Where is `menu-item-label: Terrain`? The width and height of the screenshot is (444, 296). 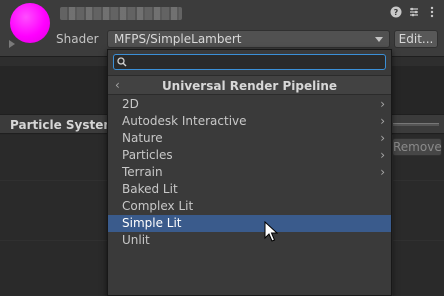
menu-item-label: Terrain is located at coordinates (142, 172).